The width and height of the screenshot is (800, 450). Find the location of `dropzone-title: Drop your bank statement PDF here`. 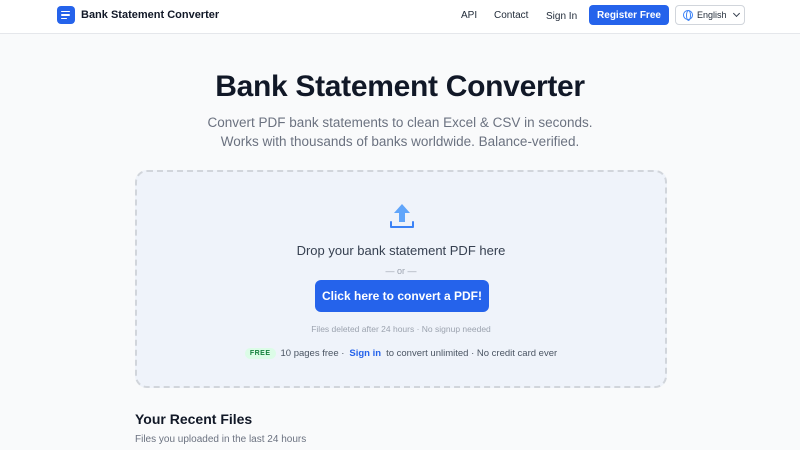

dropzone-title: Drop your bank statement PDF here is located at coordinates (401, 250).